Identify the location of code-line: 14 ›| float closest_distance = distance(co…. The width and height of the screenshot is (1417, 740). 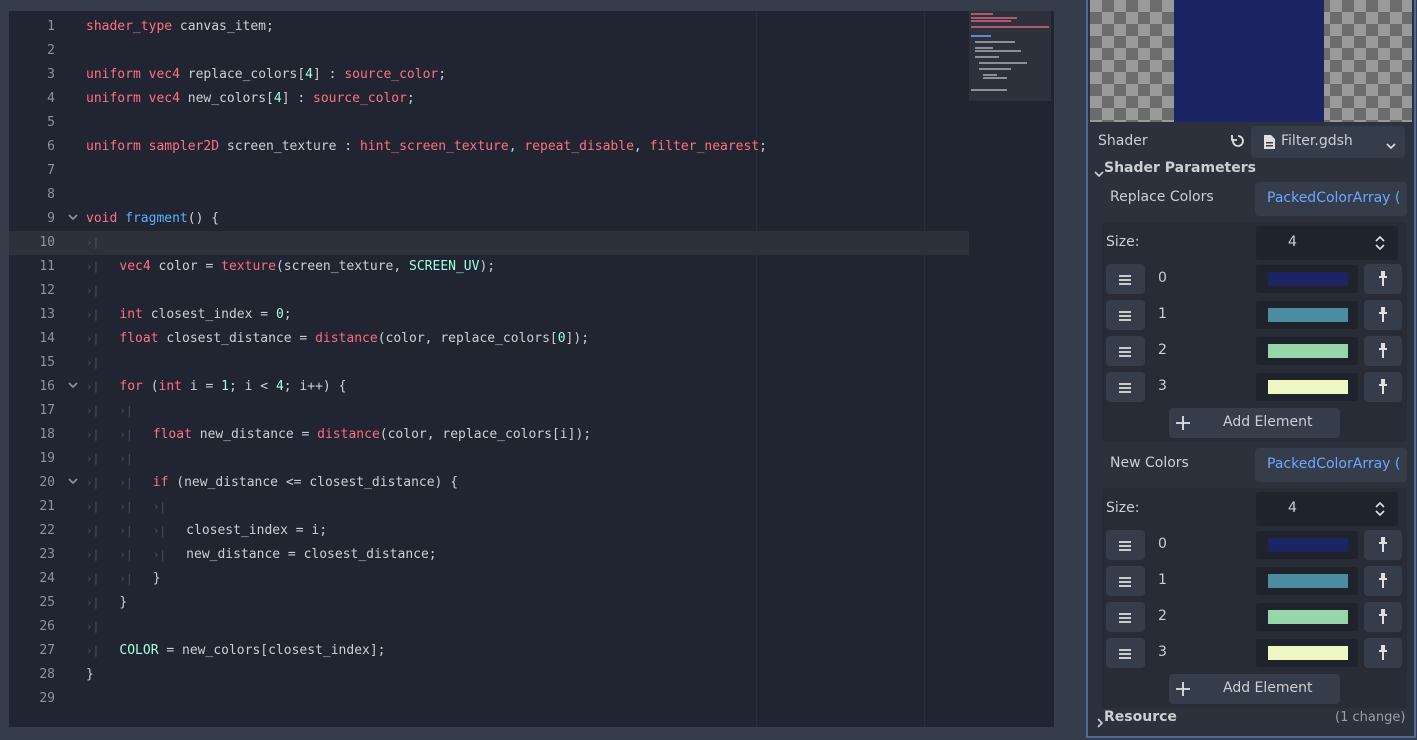
(489, 339).